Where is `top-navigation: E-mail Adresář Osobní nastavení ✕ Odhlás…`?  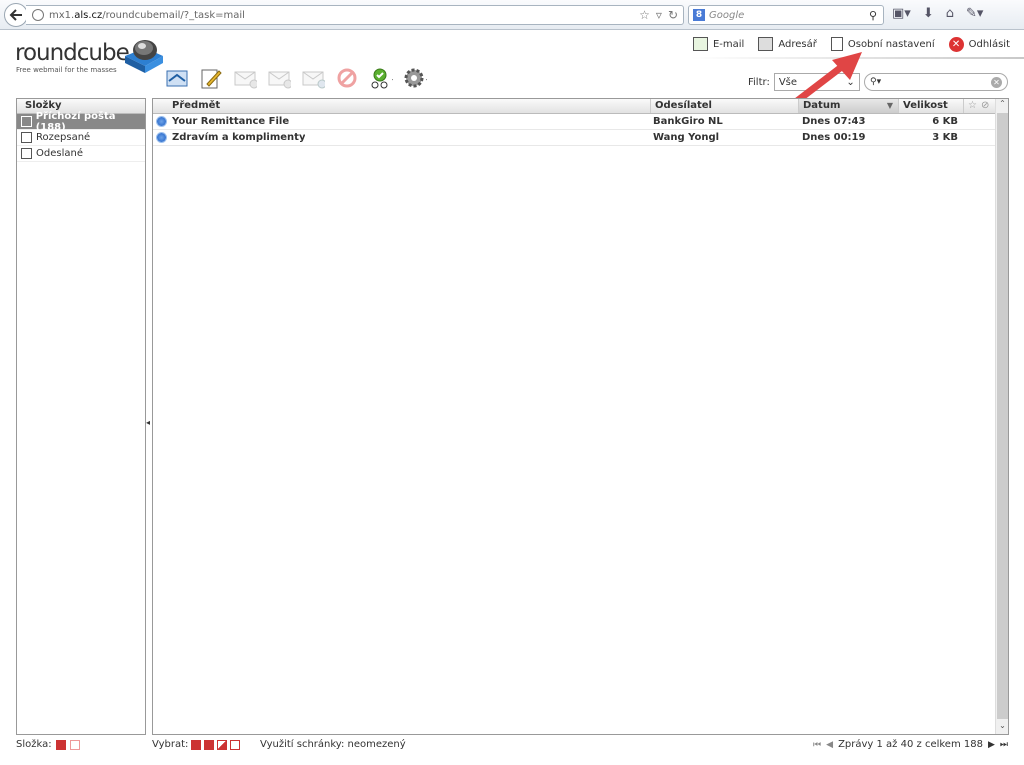
top-navigation: E-mail Adresář Osobní nastavení ✕ Odhlás… is located at coordinates (851, 44).